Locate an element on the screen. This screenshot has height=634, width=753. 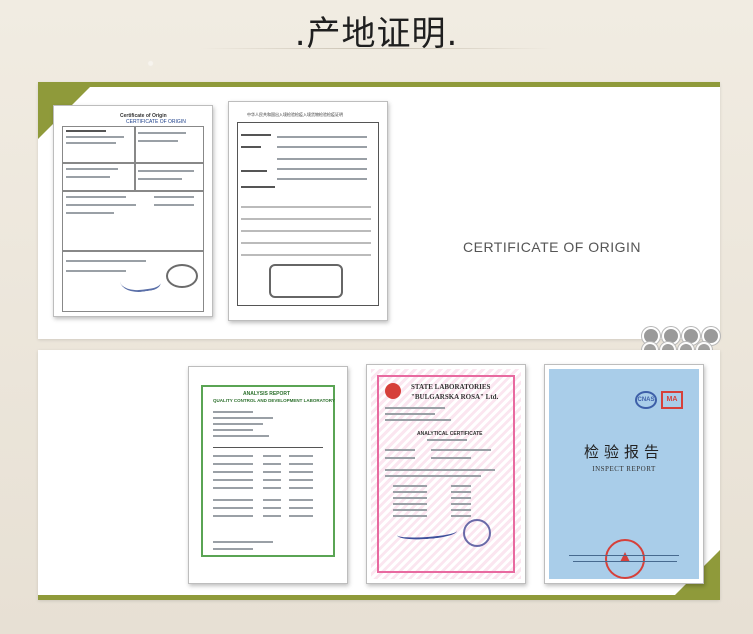
inspect-report-document: CNAS MA 检验报告 INSPECT REPORT is located at coordinates (624, 474).